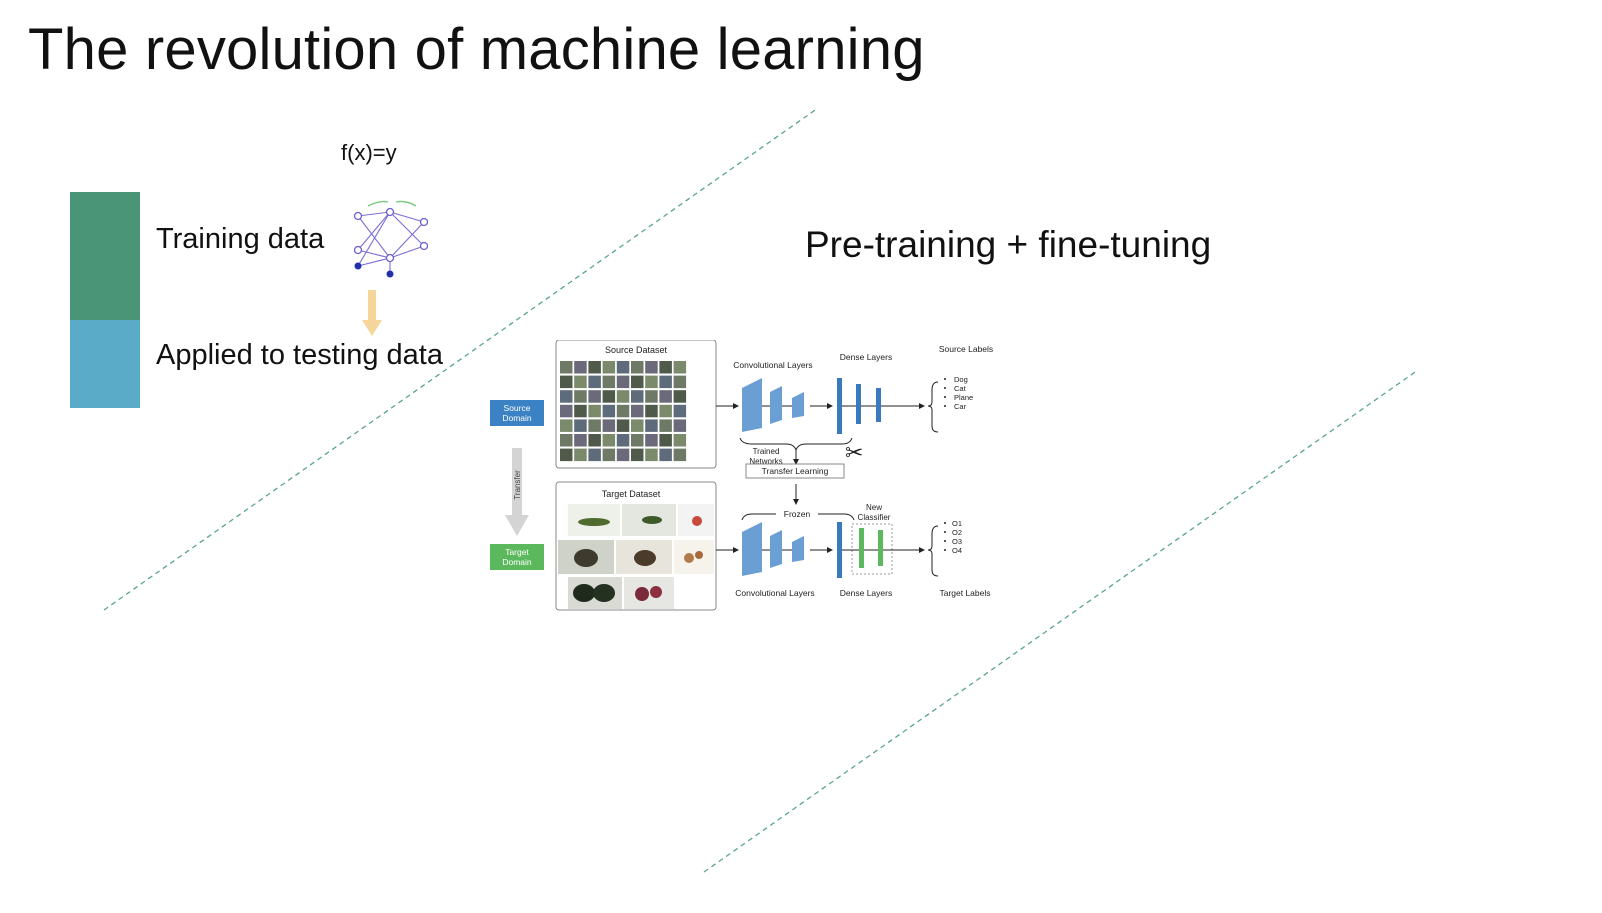  What do you see at coordinates (105, 364) in the screenshot?
I see `testing-data-block` at bounding box center [105, 364].